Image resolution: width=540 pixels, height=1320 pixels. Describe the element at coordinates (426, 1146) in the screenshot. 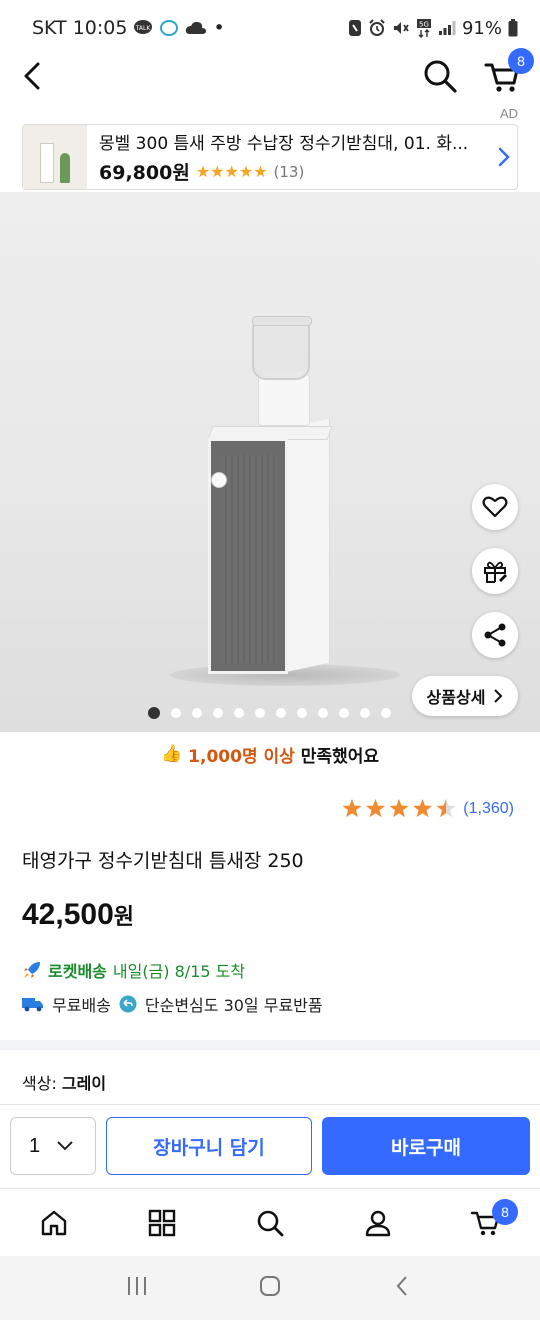

I see `buy-now-button: 바로구매` at that location.